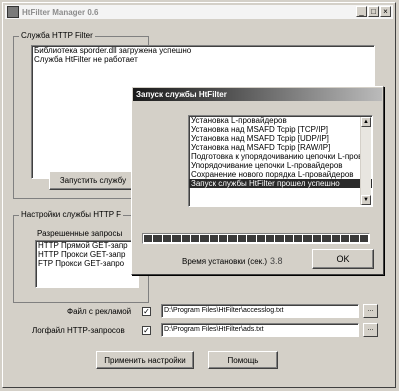  What do you see at coordinates (145, 360) in the screenshot?
I see `apply-settings-button: Применить настройки` at bounding box center [145, 360].